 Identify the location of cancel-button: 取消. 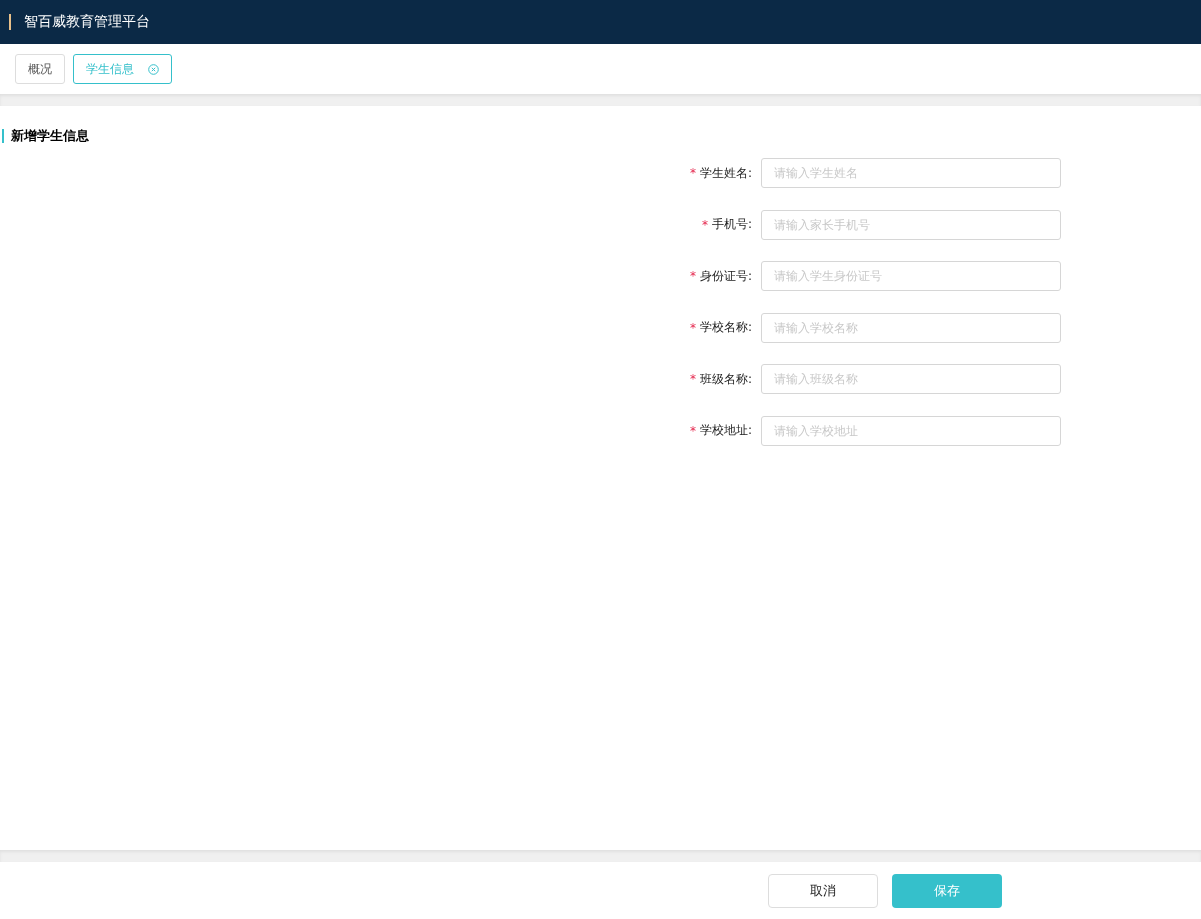
(823, 890).